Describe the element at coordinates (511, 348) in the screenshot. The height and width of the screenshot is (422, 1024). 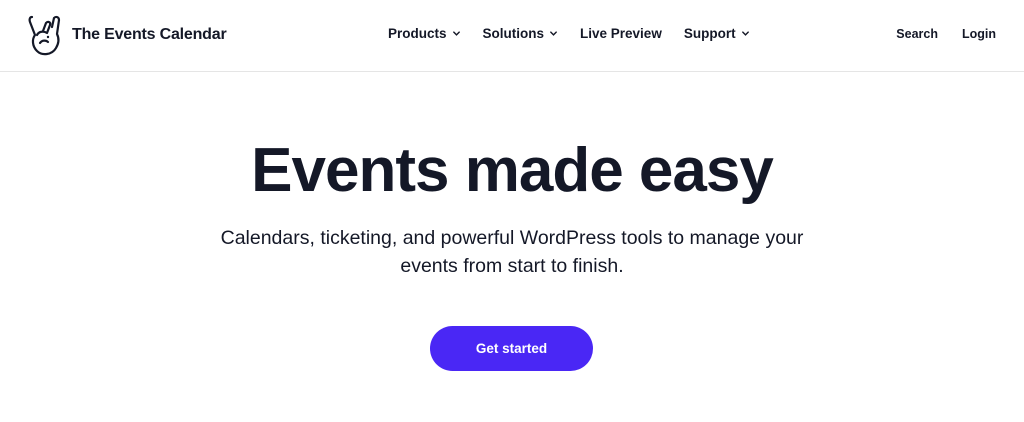
I see `get-started-button: Get started` at that location.